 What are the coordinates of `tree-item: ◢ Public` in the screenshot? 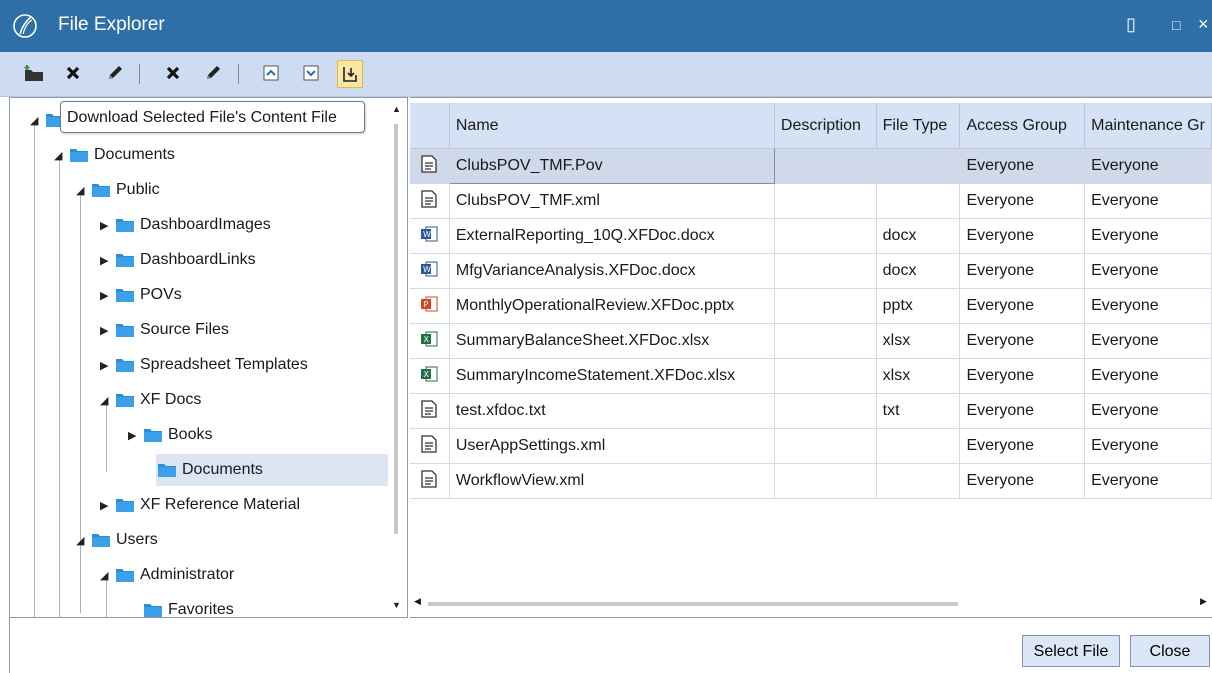 It's located at (118, 190).